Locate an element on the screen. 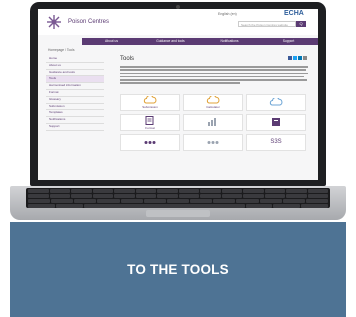 The image size is (356, 317). breadcrumb: Homepage / Tools is located at coordinates (61, 50).